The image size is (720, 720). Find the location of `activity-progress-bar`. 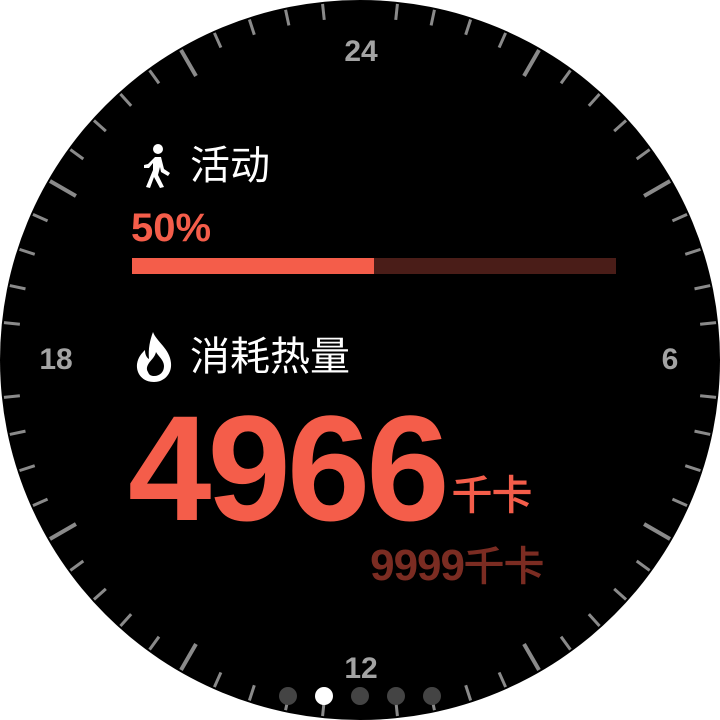

activity-progress-bar is located at coordinates (374, 266).